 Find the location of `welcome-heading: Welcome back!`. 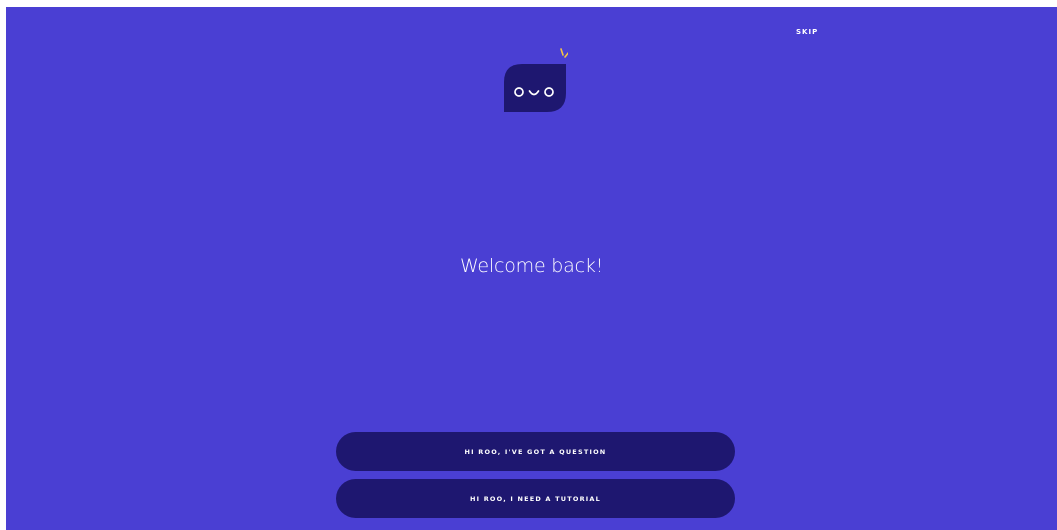

welcome-heading: Welcome back! is located at coordinates (531, 266).